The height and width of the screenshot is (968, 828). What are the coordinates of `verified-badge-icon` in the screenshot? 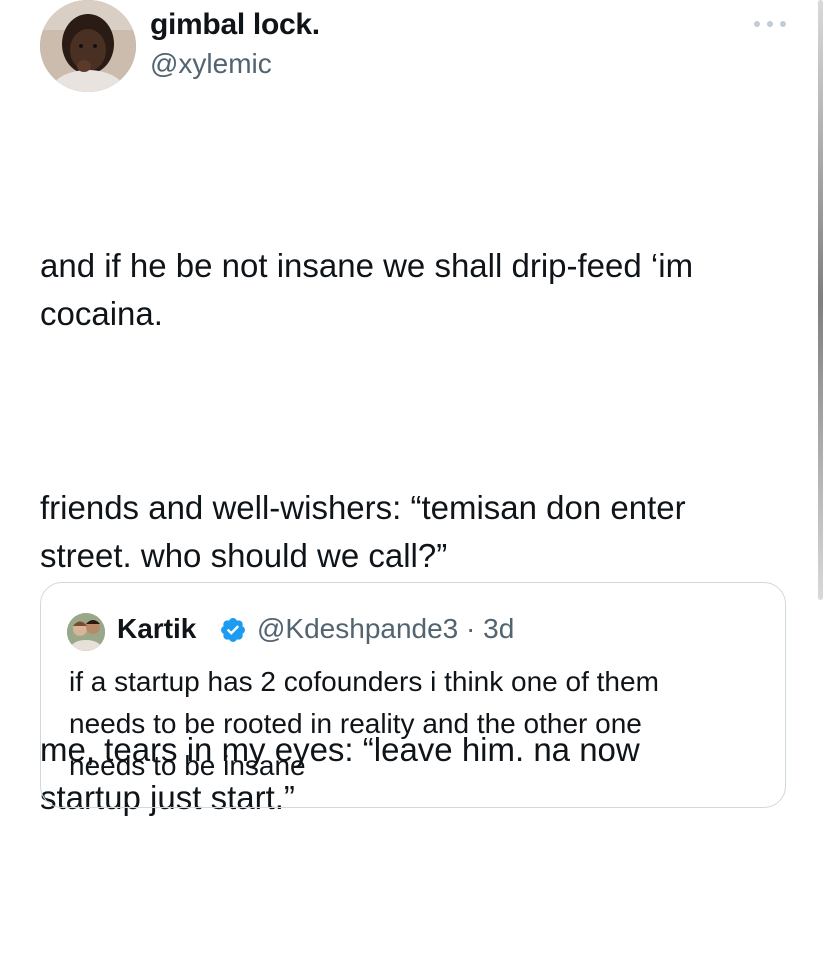 It's located at (233, 630).